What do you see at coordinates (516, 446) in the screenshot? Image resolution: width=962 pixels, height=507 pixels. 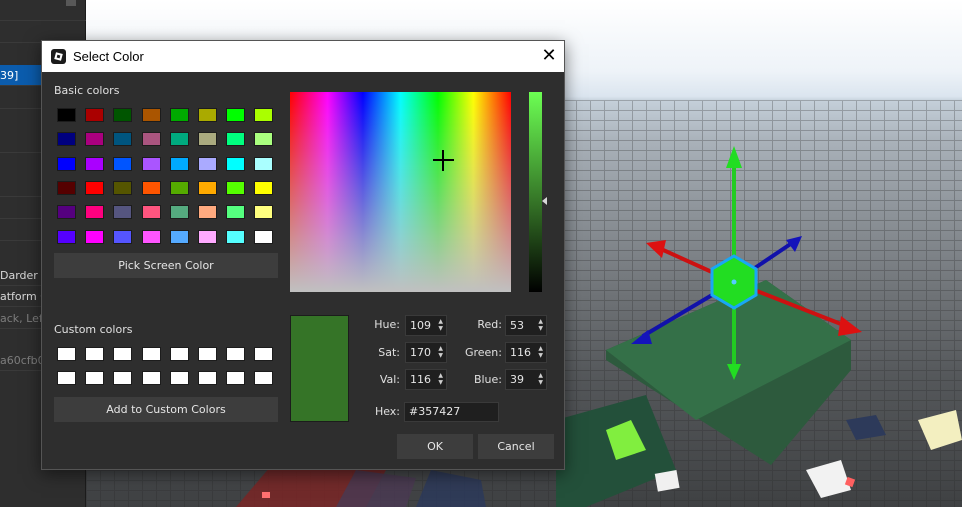 I see `cancel-button: Cancel` at bounding box center [516, 446].